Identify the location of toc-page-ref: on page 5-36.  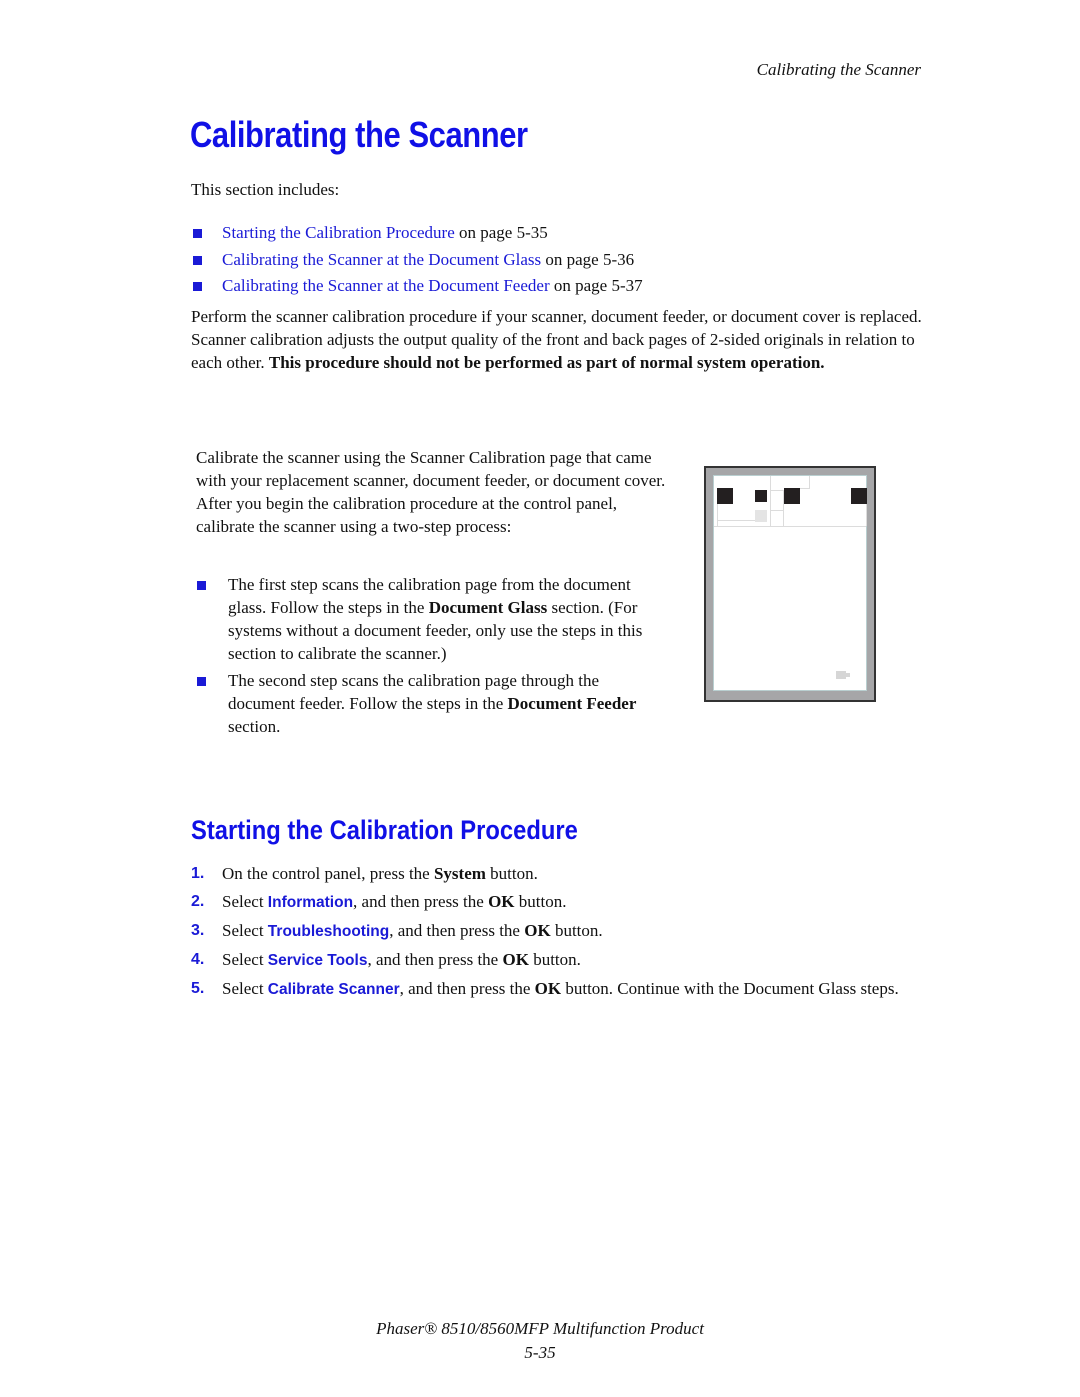
(588, 259).